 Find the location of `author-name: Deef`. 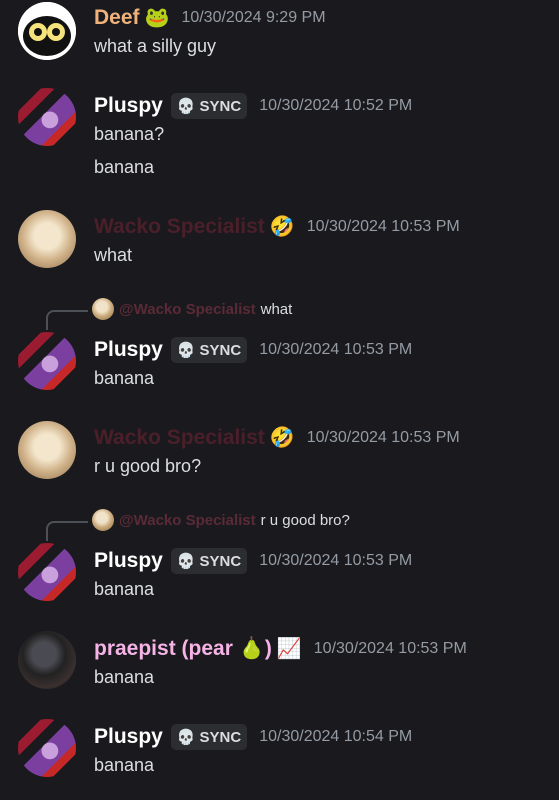

author-name: Deef is located at coordinates (117, 18).